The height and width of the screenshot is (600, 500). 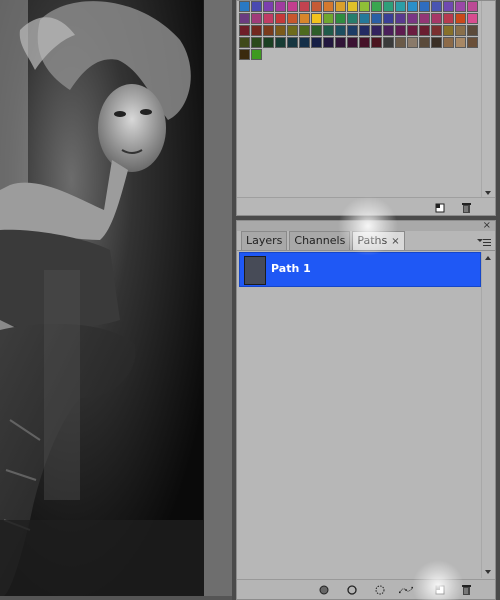 I want to click on paths-scrollbar, so click(x=487, y=415).